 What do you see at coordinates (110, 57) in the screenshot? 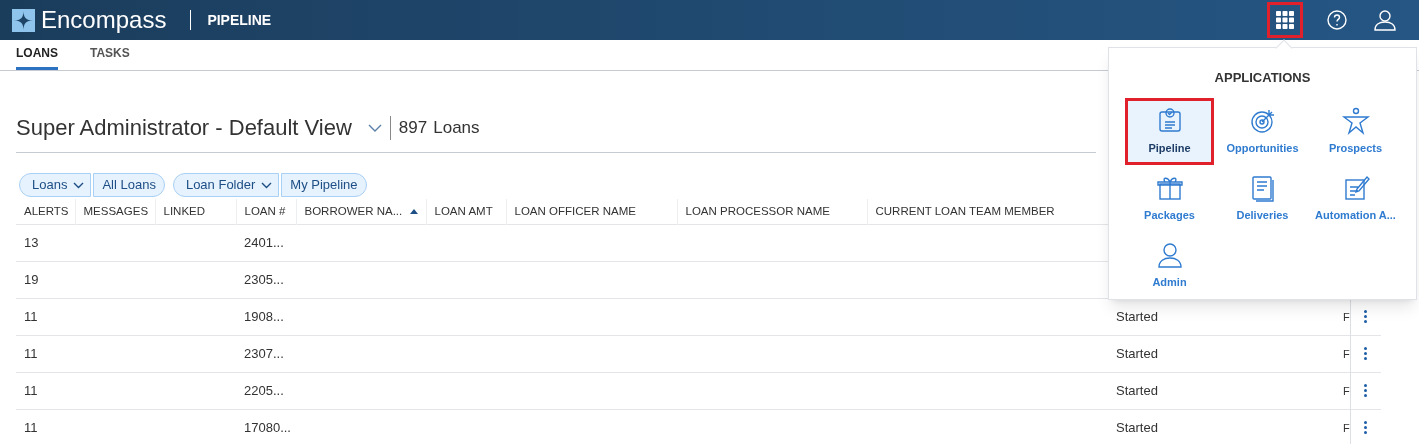
I see `tab: TASKS` at bounding box center [110, 57].